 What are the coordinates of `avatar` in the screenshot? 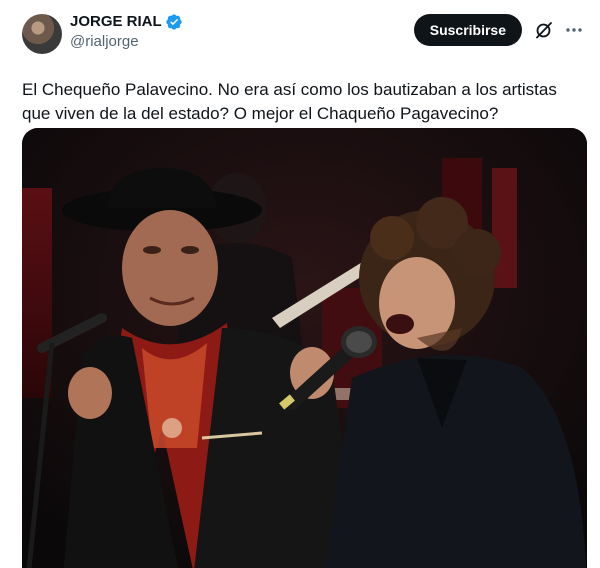 It's located at (42, 34).